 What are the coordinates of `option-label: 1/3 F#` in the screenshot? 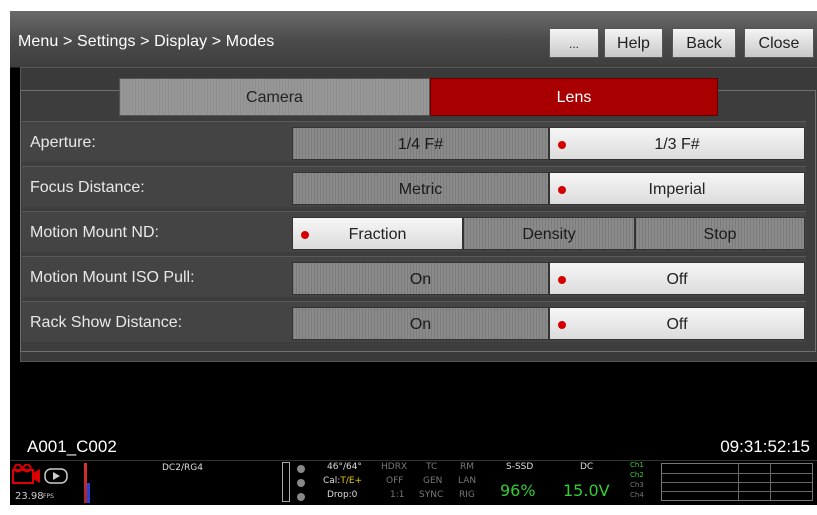 It's located at (677, 144).